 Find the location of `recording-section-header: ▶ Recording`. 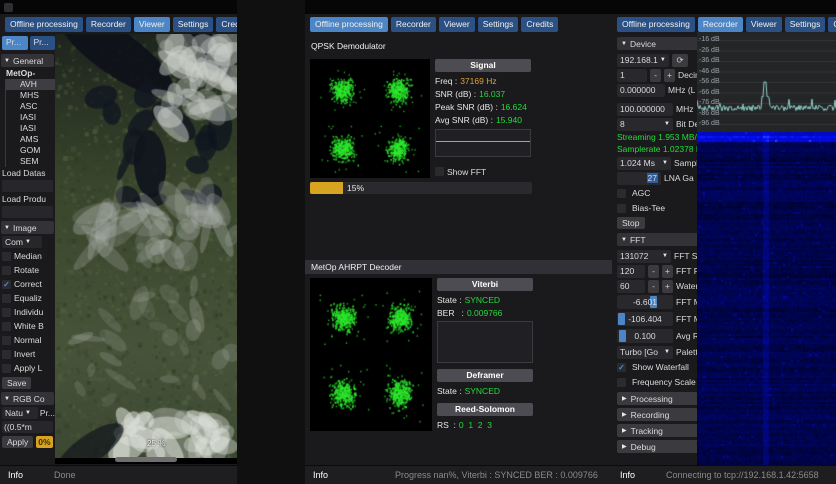

recording-section-header: ▶ Recording is located at coordinates (658, 414).